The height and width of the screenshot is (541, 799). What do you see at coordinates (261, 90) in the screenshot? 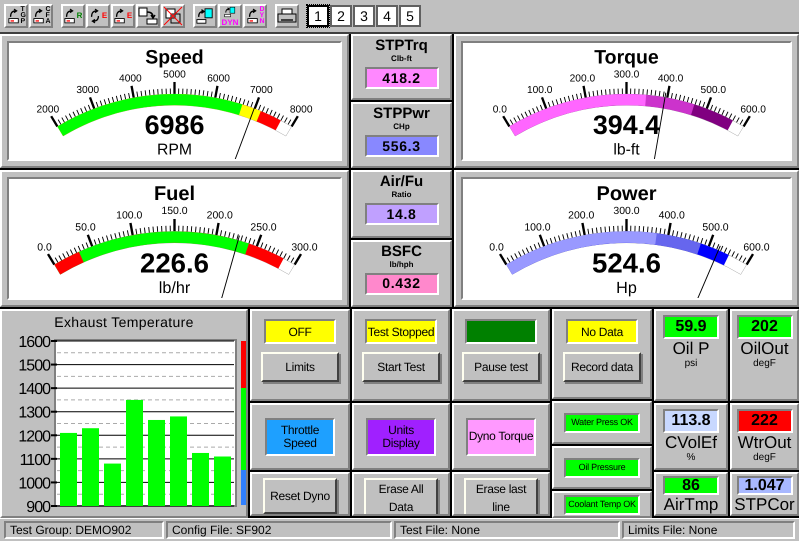
I see `scale-label: 7000` at bounding box center [261, 90].